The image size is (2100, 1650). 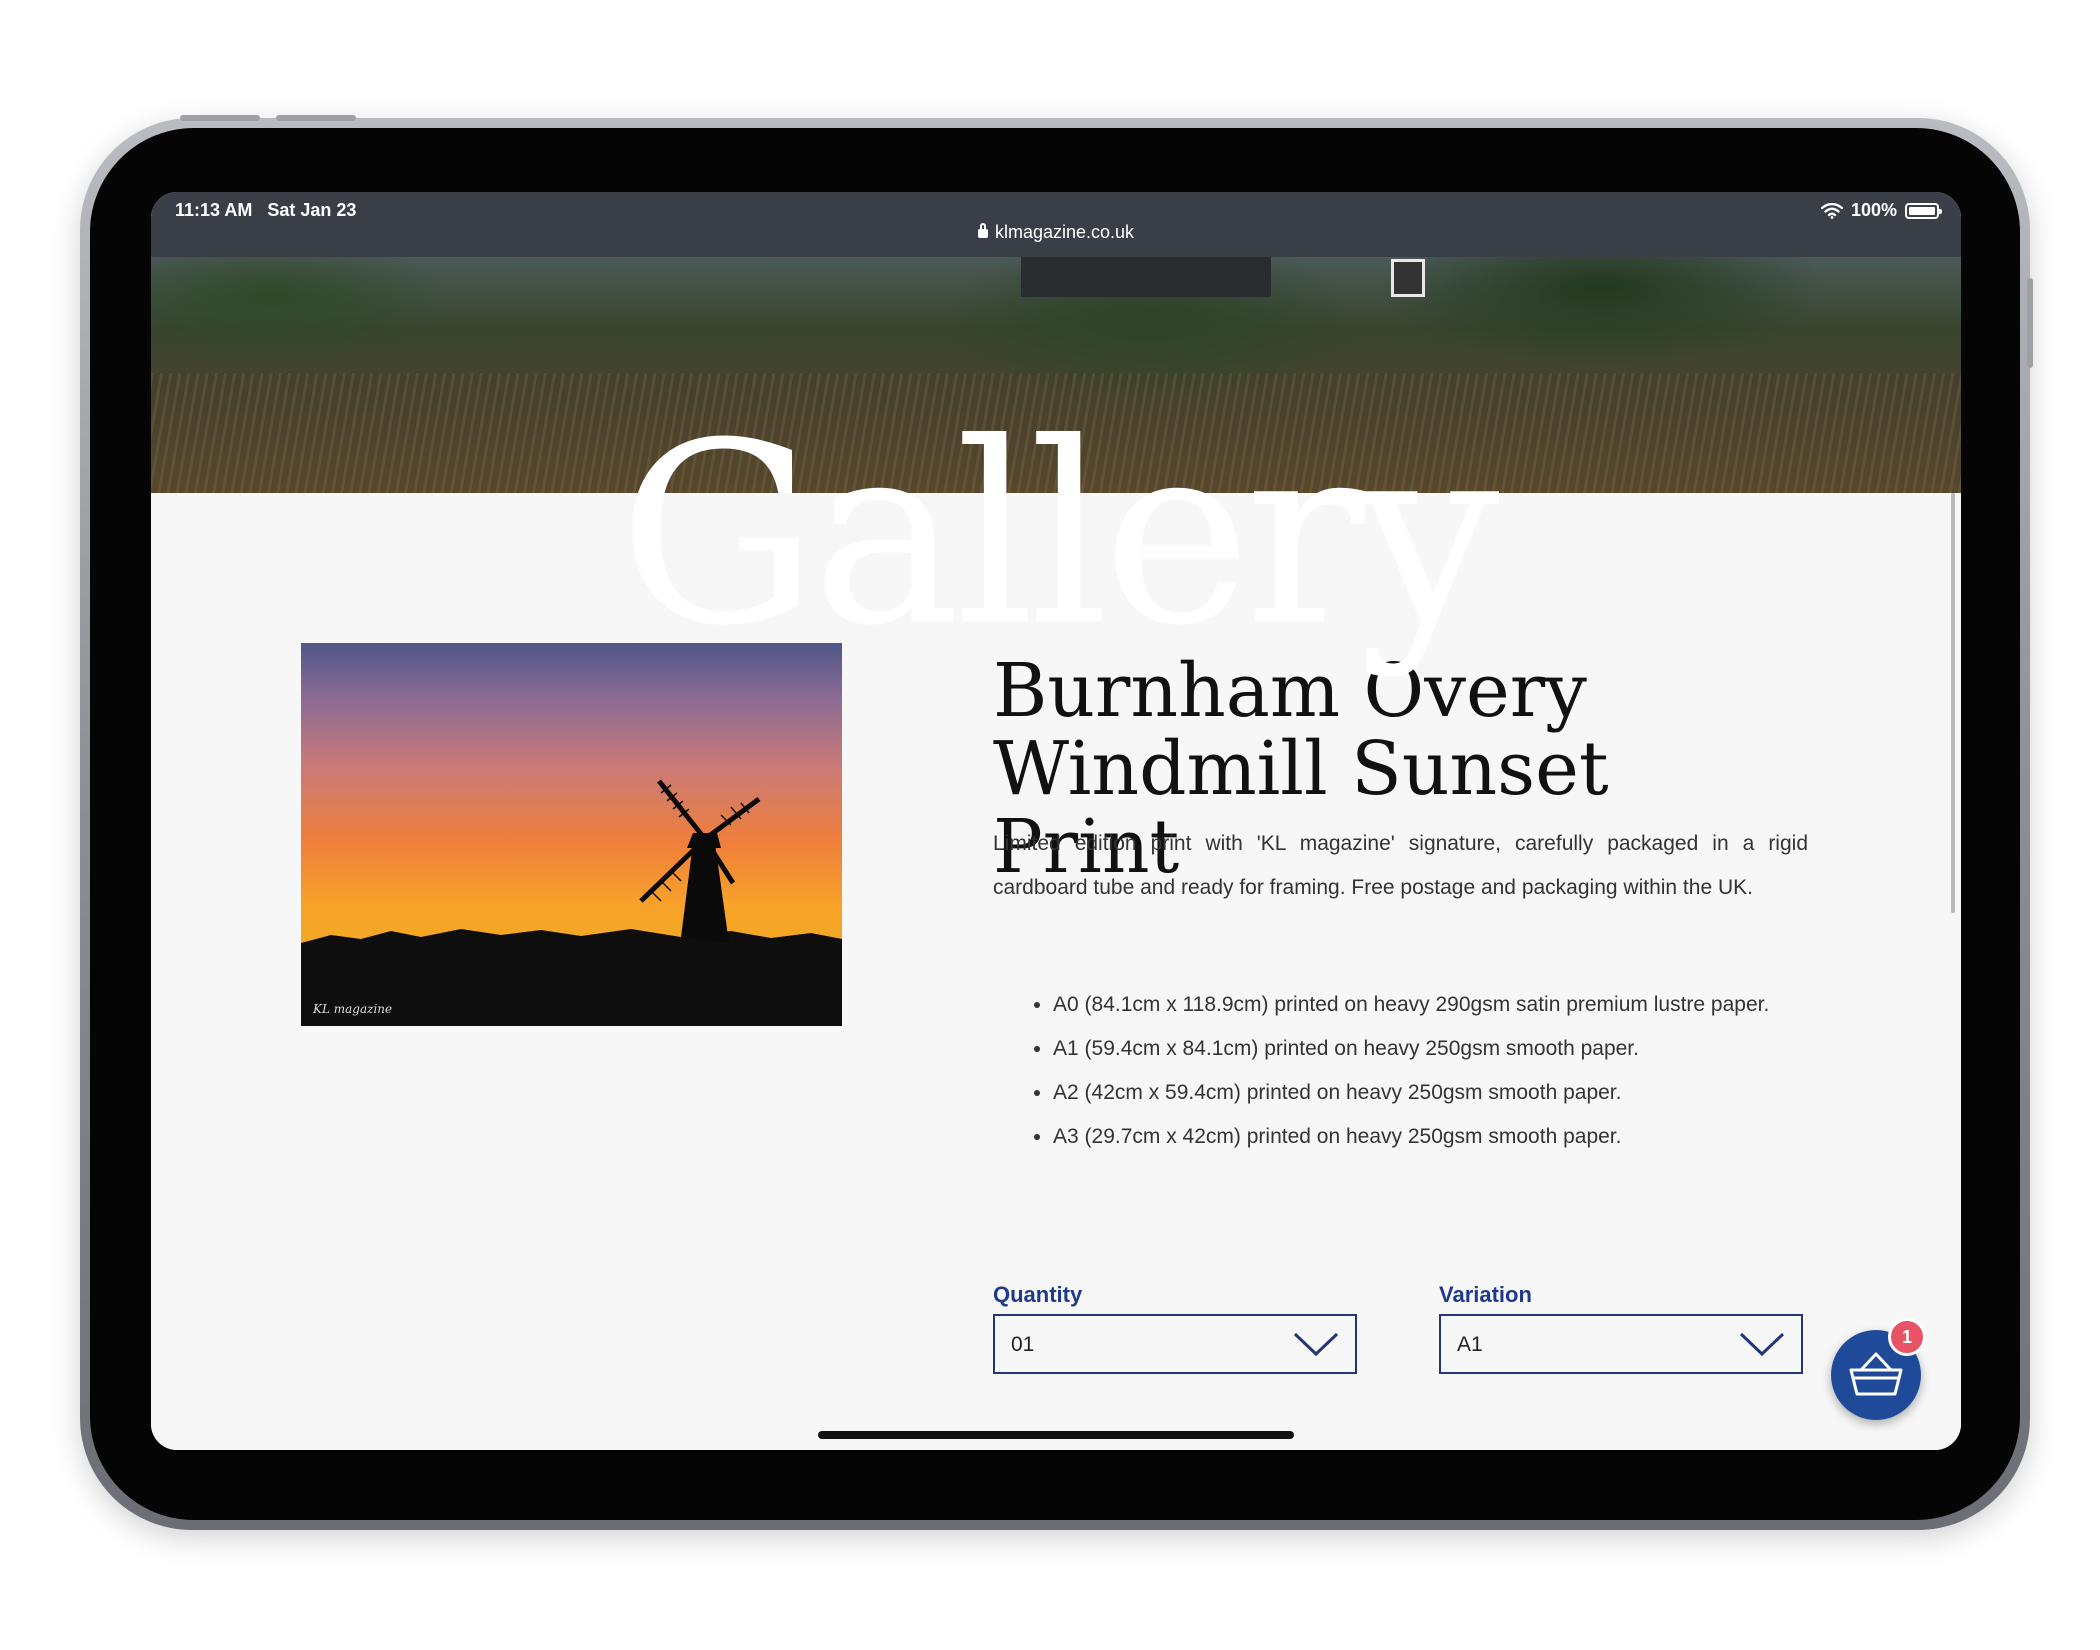 What do you see at coordinates (1175, 1344) in the screenshot?
I see `quantity-select: 01` at bounding box center [1175, 1344].